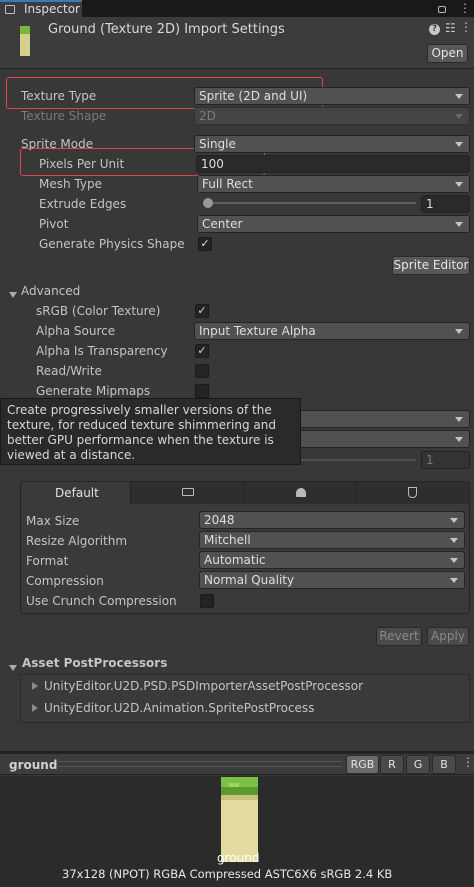  What do you see at coordinates (77, 541) in the screenshot?
I see `resize-label: Resize Algorithm` at bounding box center [77, 541].